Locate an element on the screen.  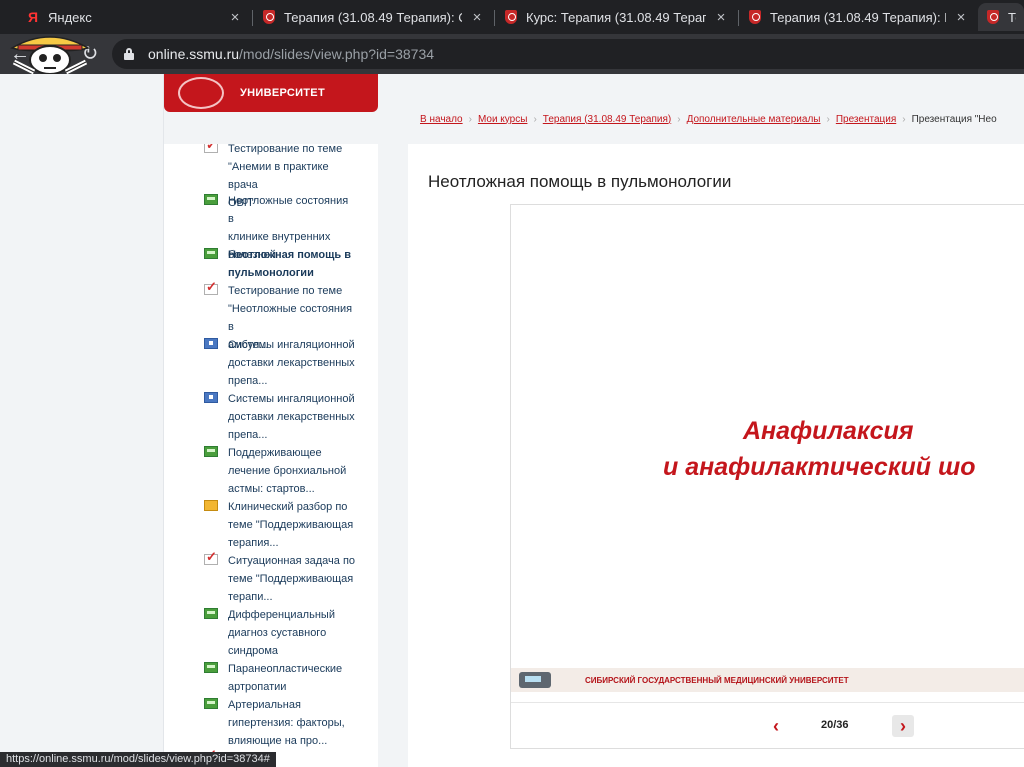
slide-counter: 20/36 is located at coordinates (835, 725).